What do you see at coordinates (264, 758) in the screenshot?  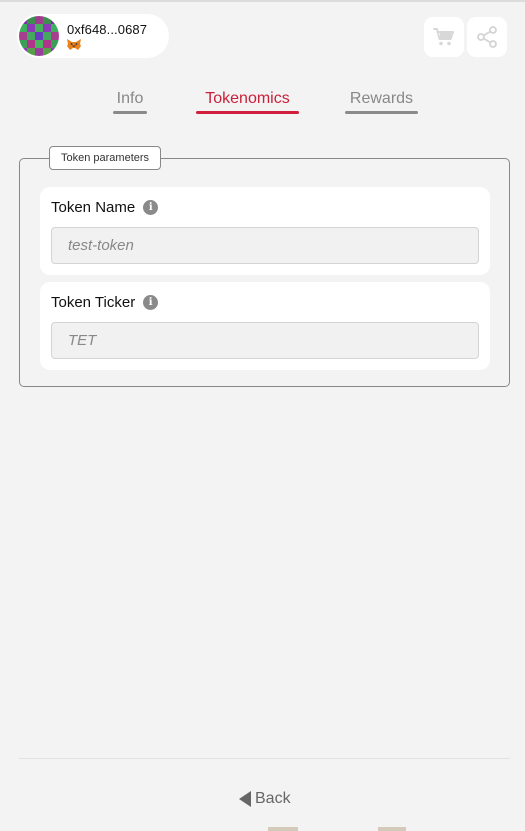 I see `footer-divider` at bounding box center [264, 758].